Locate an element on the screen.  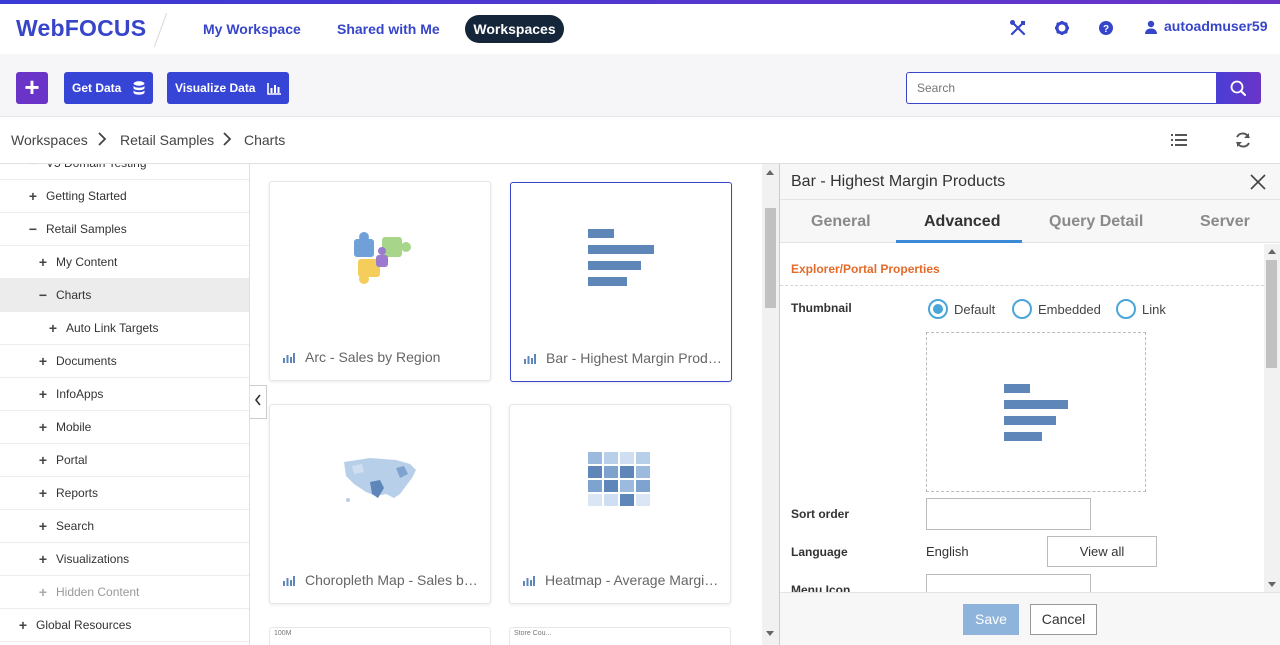
menu-icon-input is located at coordinates (1008, 583).